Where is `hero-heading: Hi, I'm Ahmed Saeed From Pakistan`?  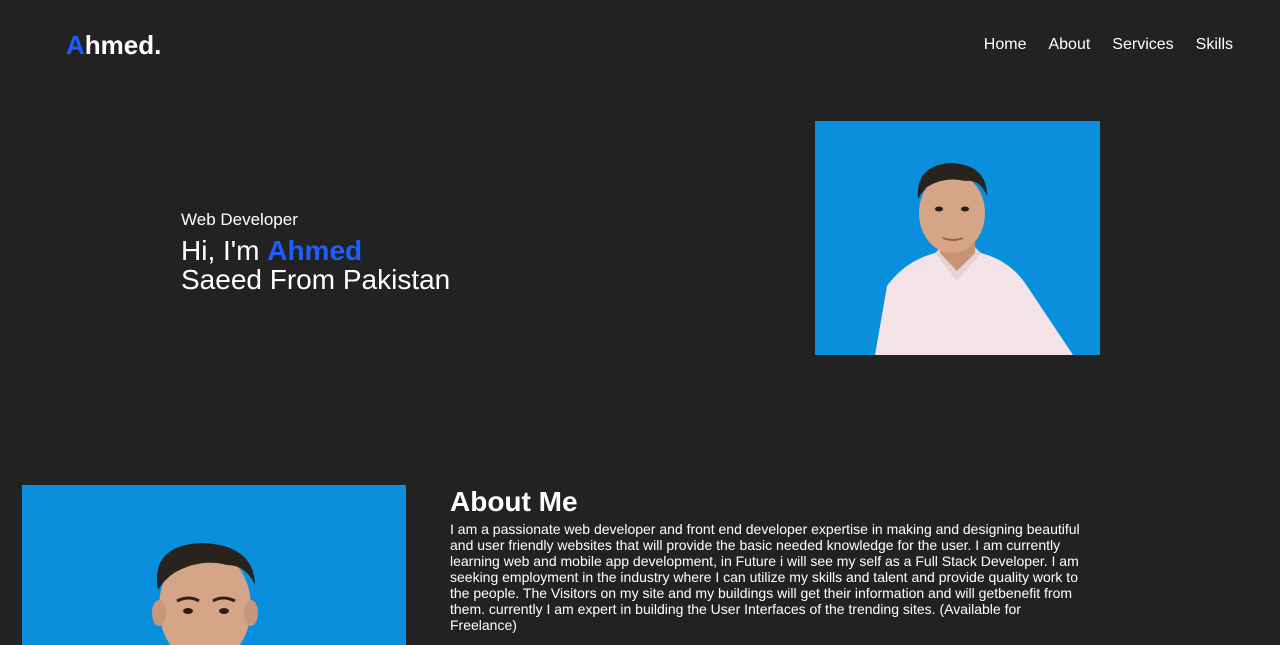 hero-heading: Hi, I'm Ahmed Saeed From Pakistan is located at coordinates (315, 265).